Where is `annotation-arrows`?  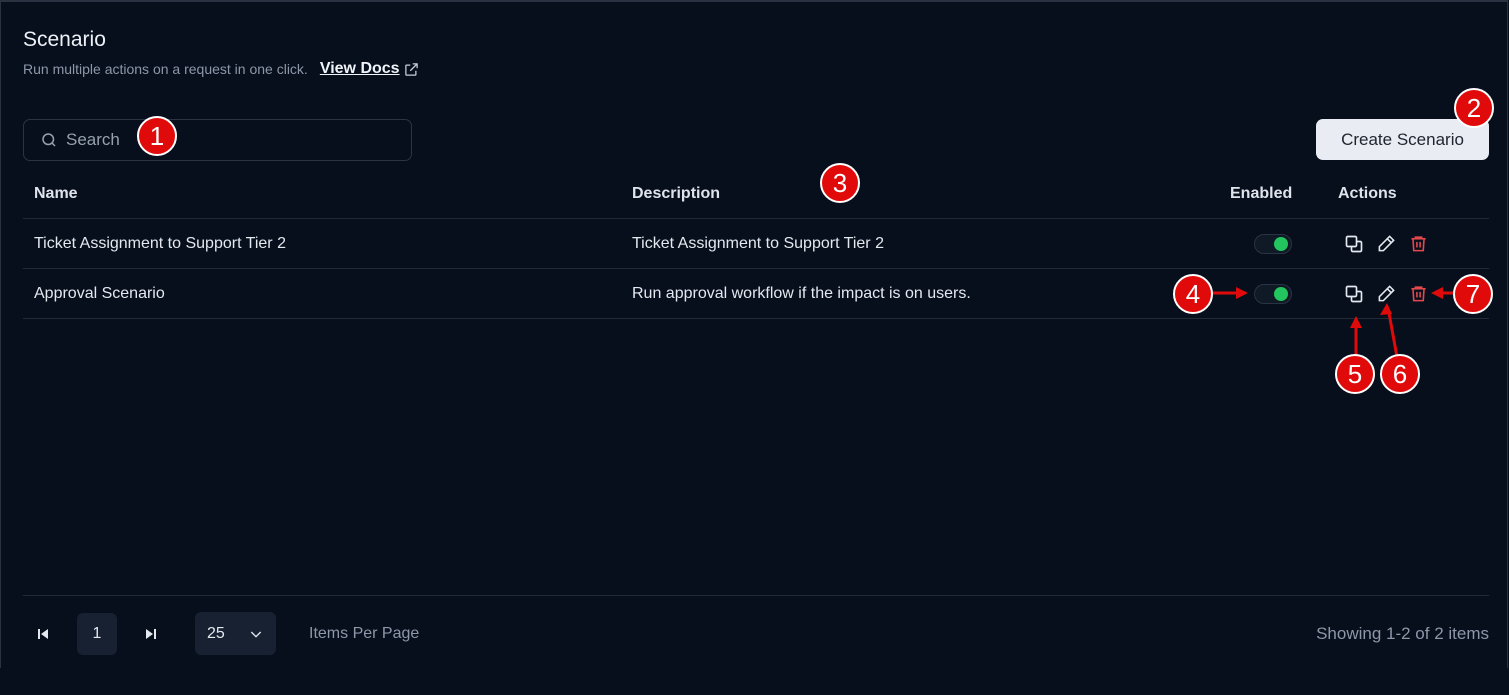
annotation-arrows is located at coordinates (1333, 322).